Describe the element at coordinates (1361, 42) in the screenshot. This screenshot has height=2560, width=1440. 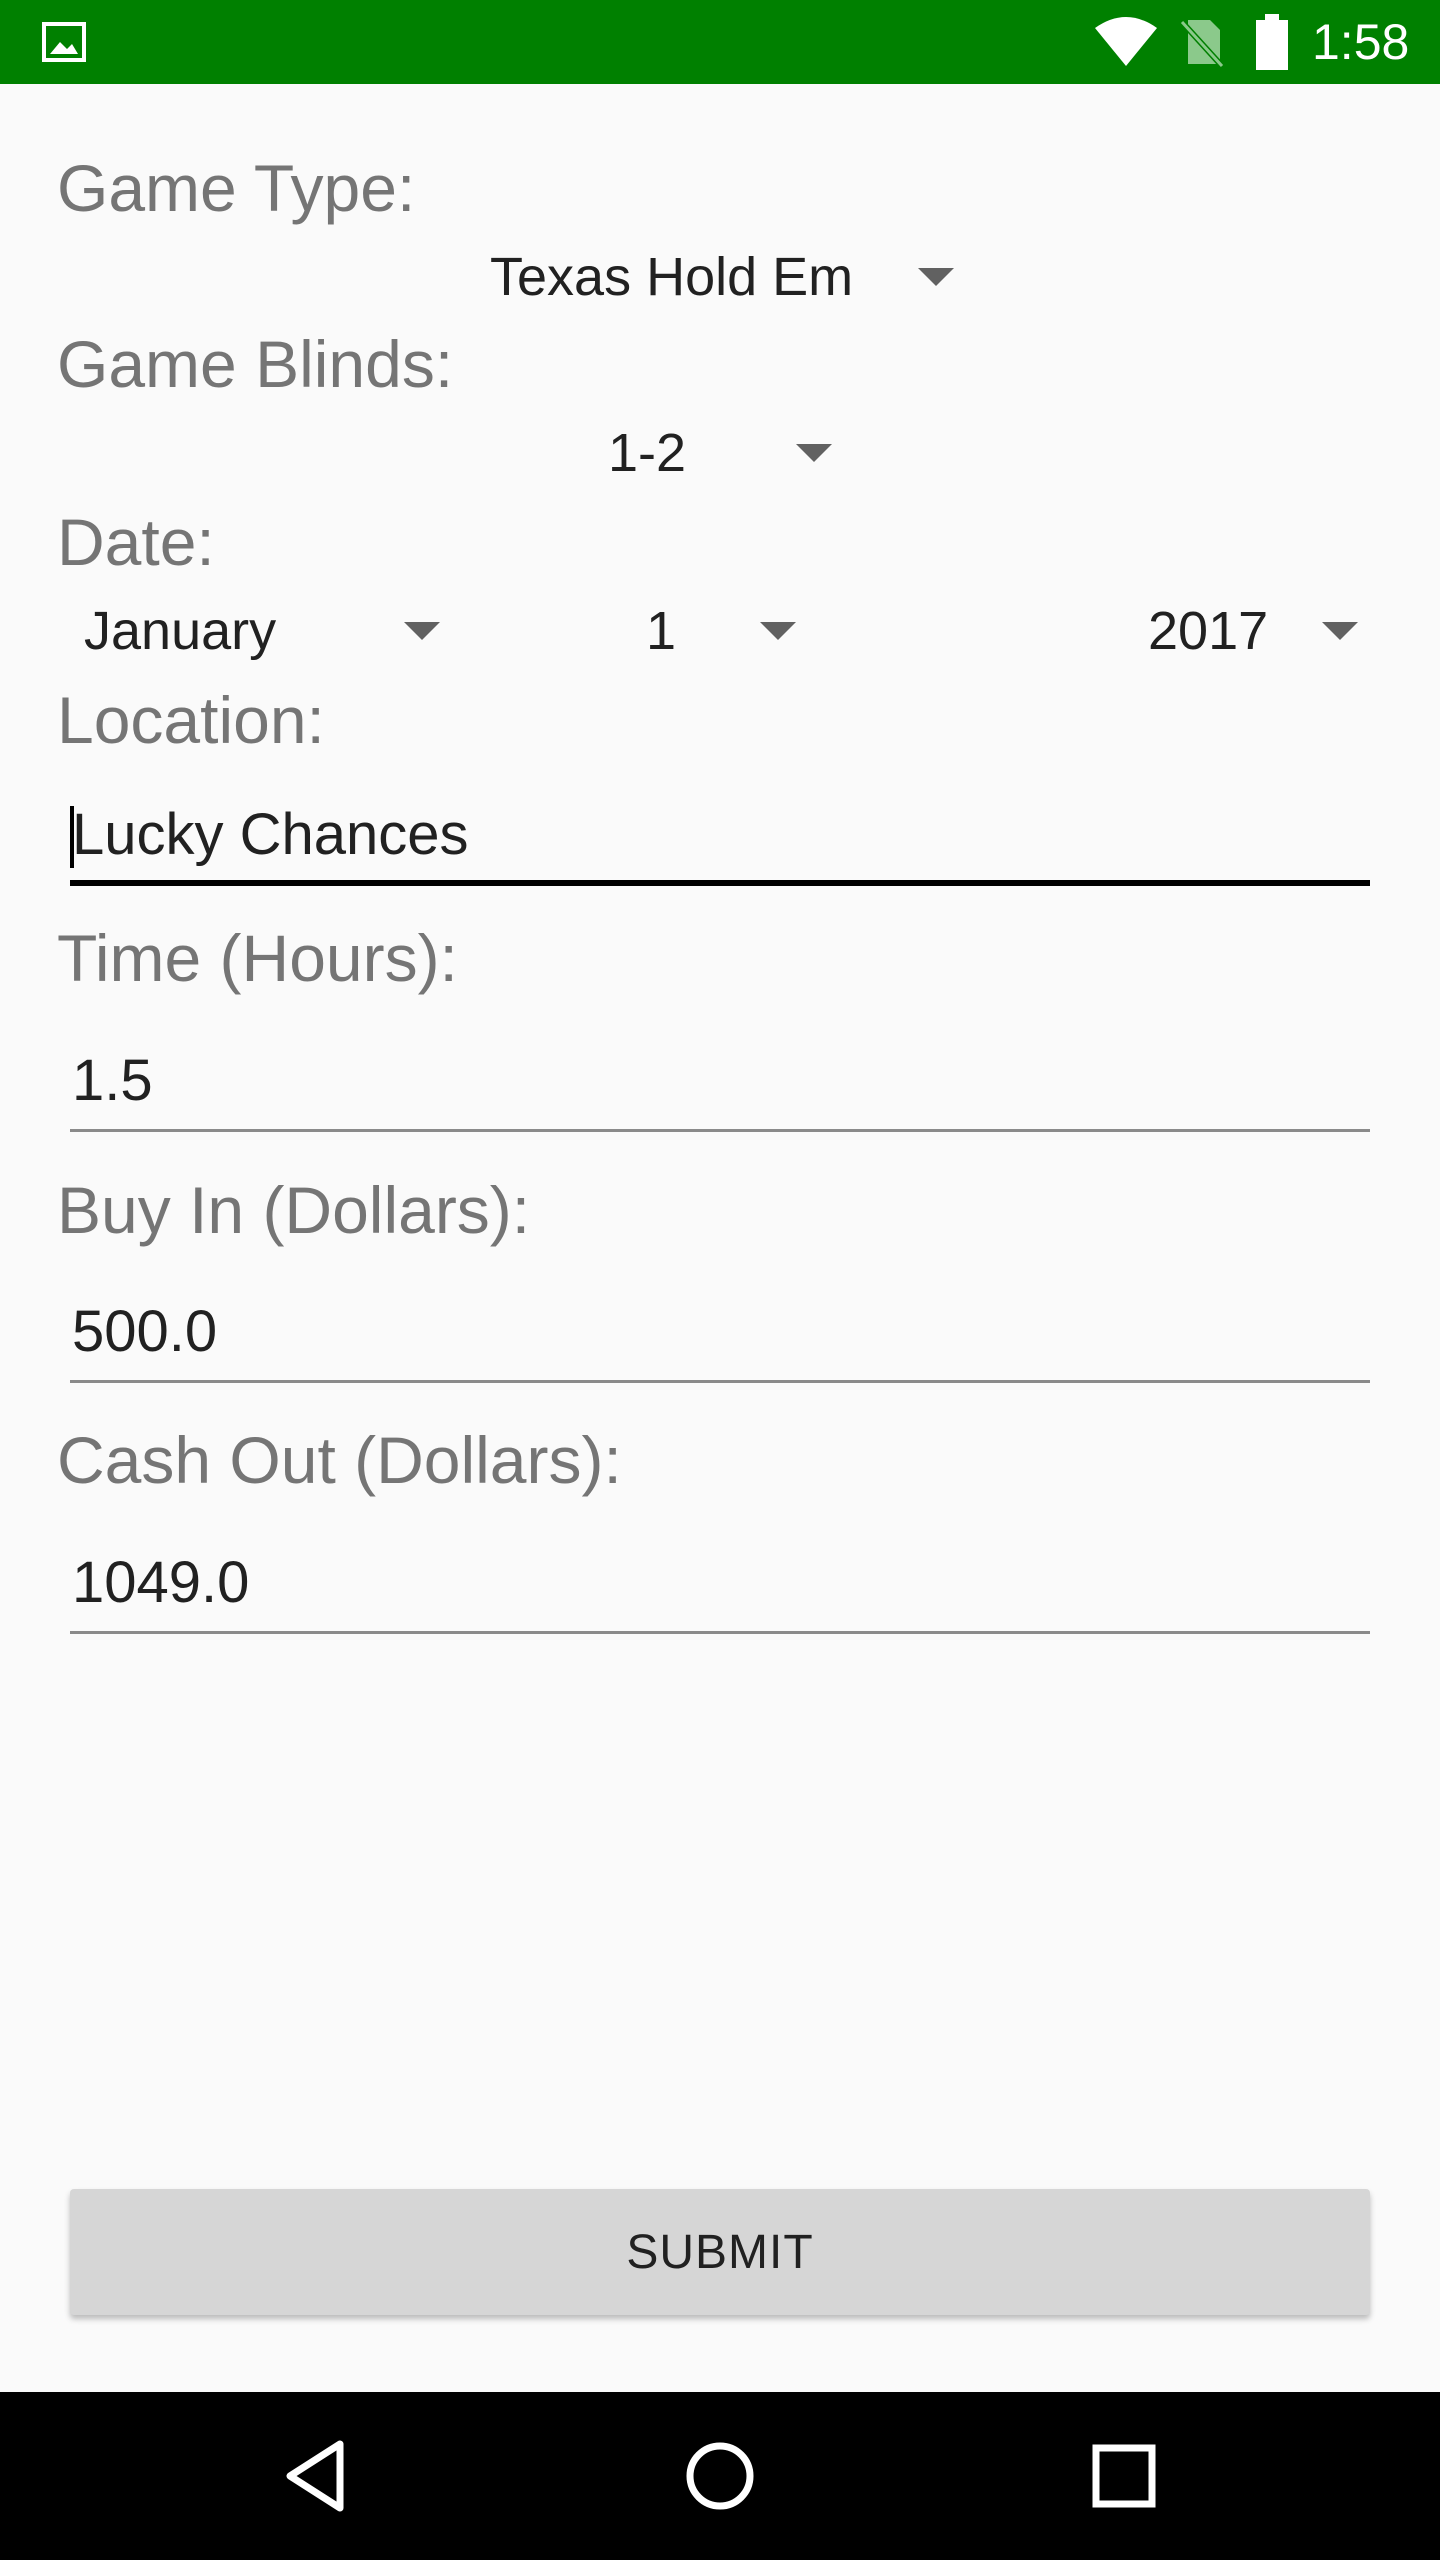
I see `clock: 1:58` at that location.